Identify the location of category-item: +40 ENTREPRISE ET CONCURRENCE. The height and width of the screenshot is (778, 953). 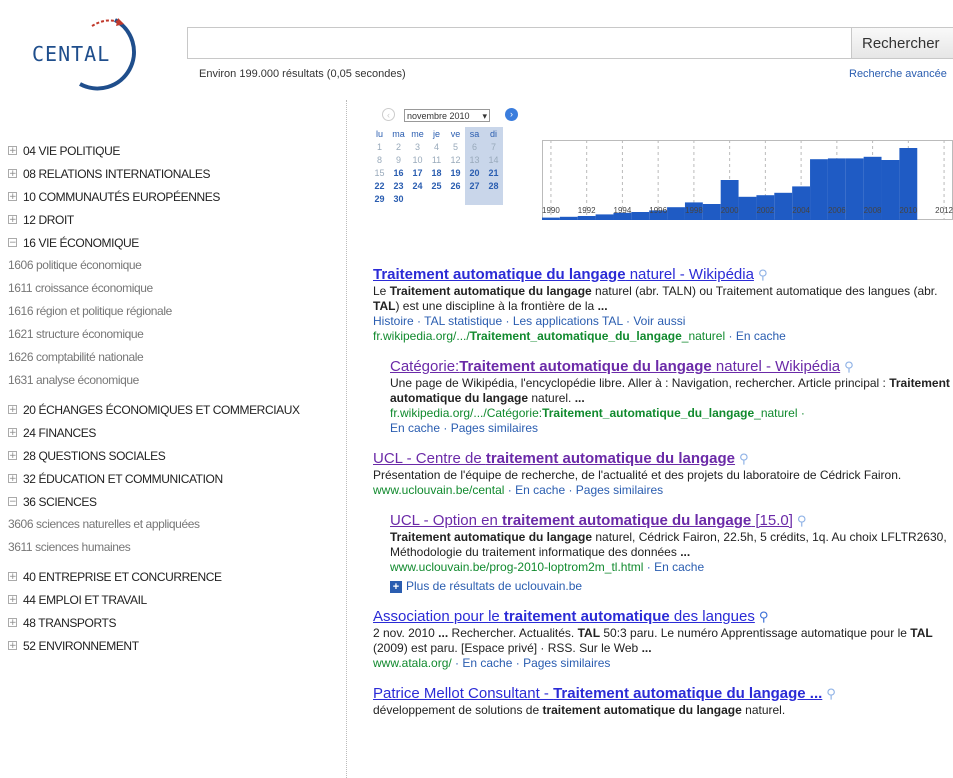
(175, 576).